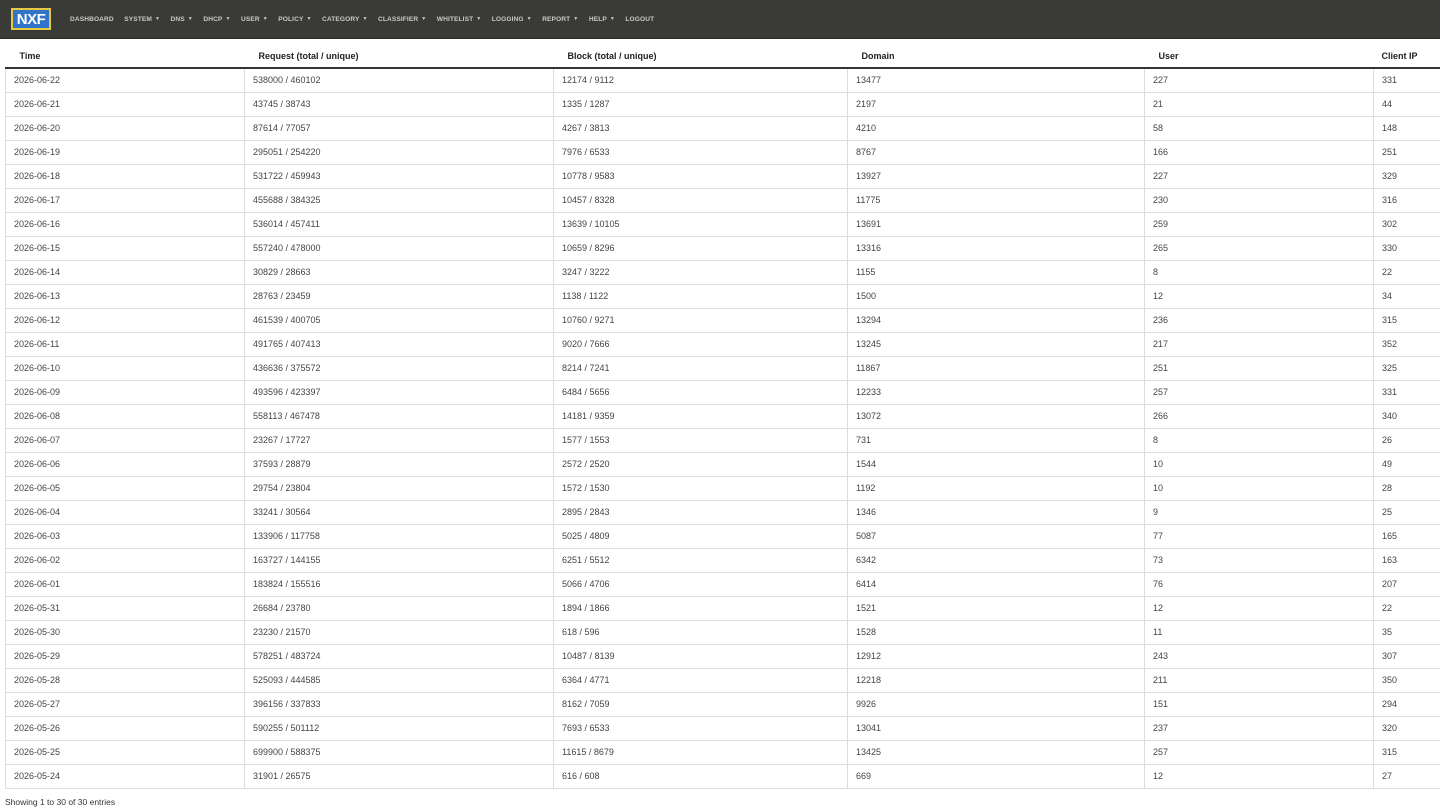  What do you see at coordinates (700, 200) in the screenshot?
I see `table-cell: 10457 / 8328` at bounding box center [700, 200].